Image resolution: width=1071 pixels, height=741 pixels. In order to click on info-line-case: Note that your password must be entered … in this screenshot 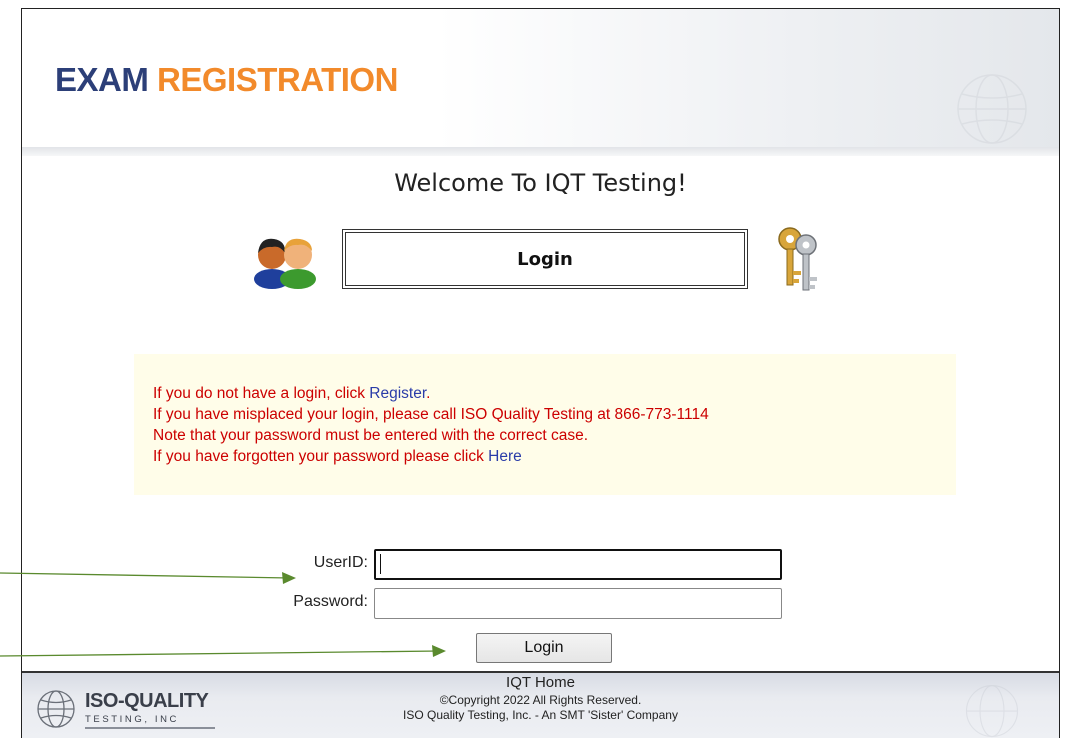, I will do `click(371, 435)`.